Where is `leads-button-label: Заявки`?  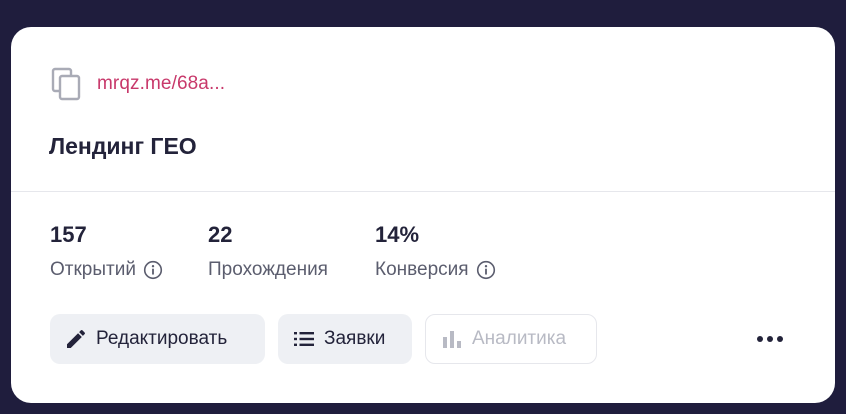
leads-button-label: Заявки is located at coordinates (355, 338).